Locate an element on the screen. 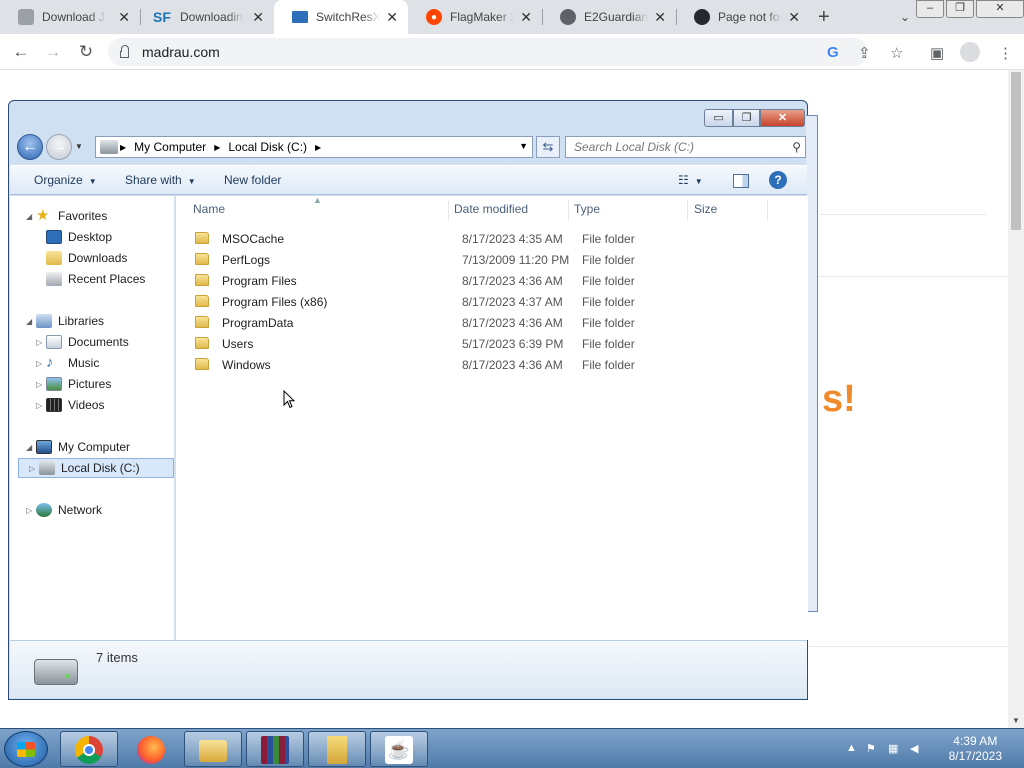 The image size is (1024, 768). column-date-modified: Date modified is located at coordinates (491, 209).